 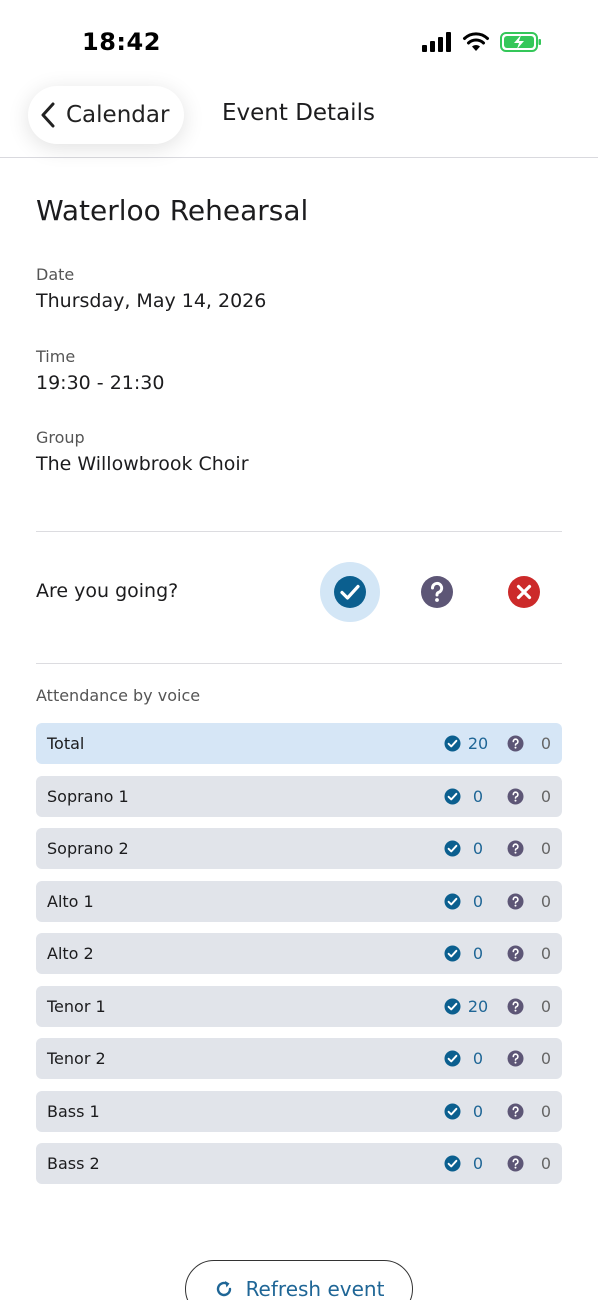 I want to click on rsvp-maybe-button, so click(x=437, y=592).